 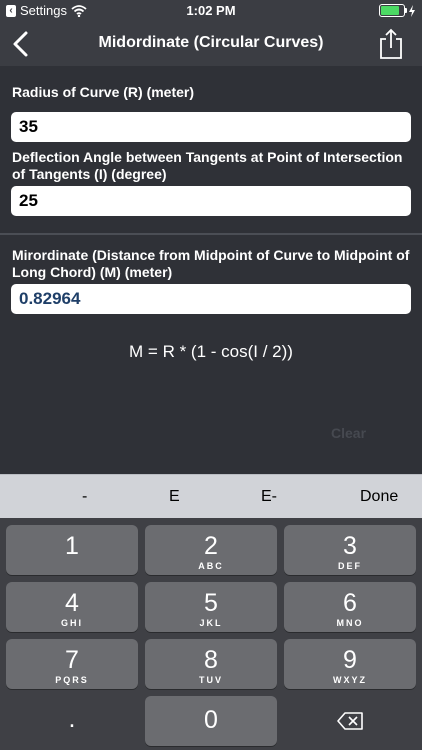 What do you see at coordinates (211, 680) in the screenshot?
I see `key-8-letters: TUV` at bounding box center [211, 680].